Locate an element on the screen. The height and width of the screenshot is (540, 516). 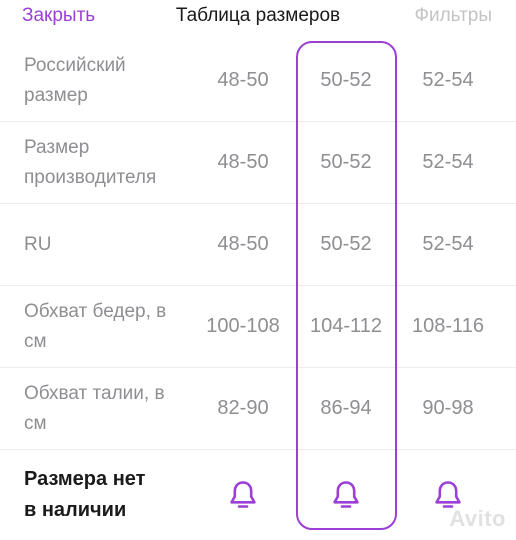
size-cell: 100-108 is located at coordinates (243, 326).